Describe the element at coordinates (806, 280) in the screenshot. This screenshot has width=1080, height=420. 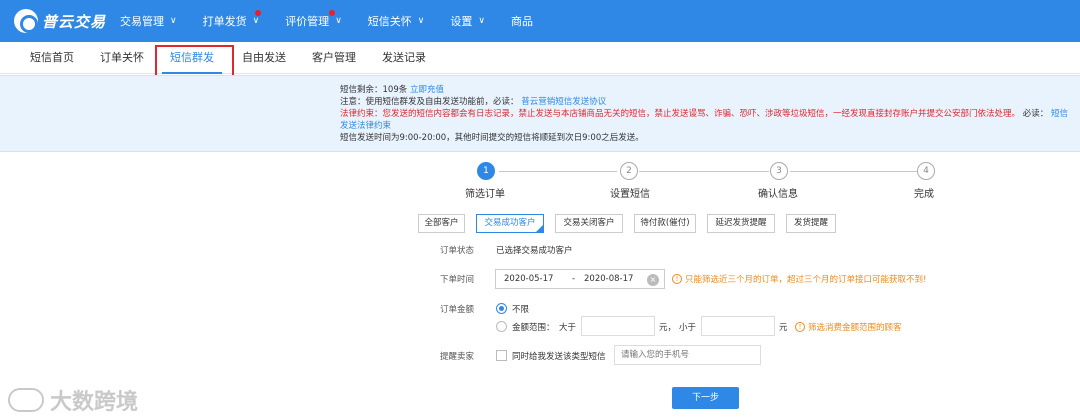
I see `time-warning-text: 只能筛选近三个月的订单，超过三个月的订单接口可能获取不到!` at that location.